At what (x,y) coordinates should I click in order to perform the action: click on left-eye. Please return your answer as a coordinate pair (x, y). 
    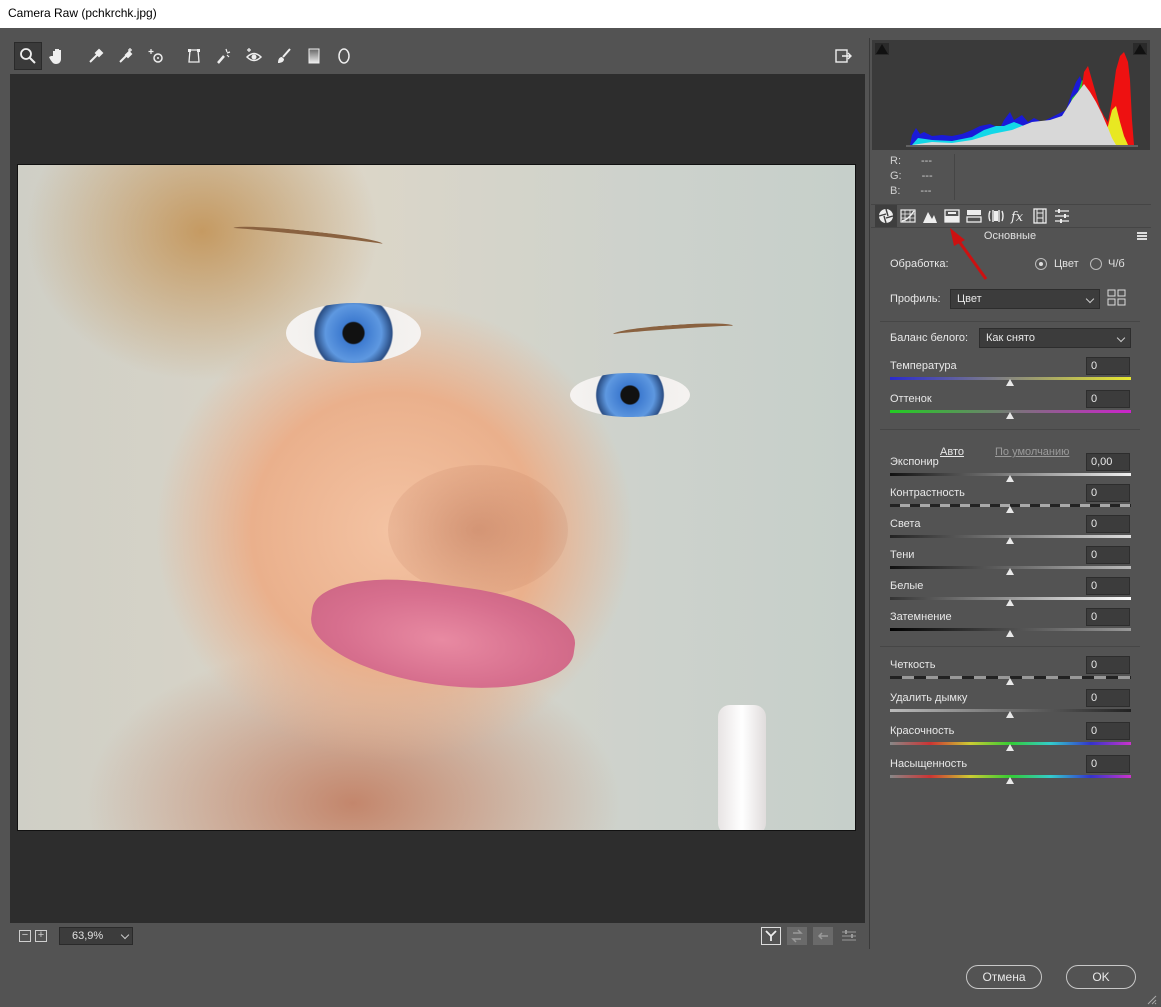
    Looking at the image, I should click on (353, 333).